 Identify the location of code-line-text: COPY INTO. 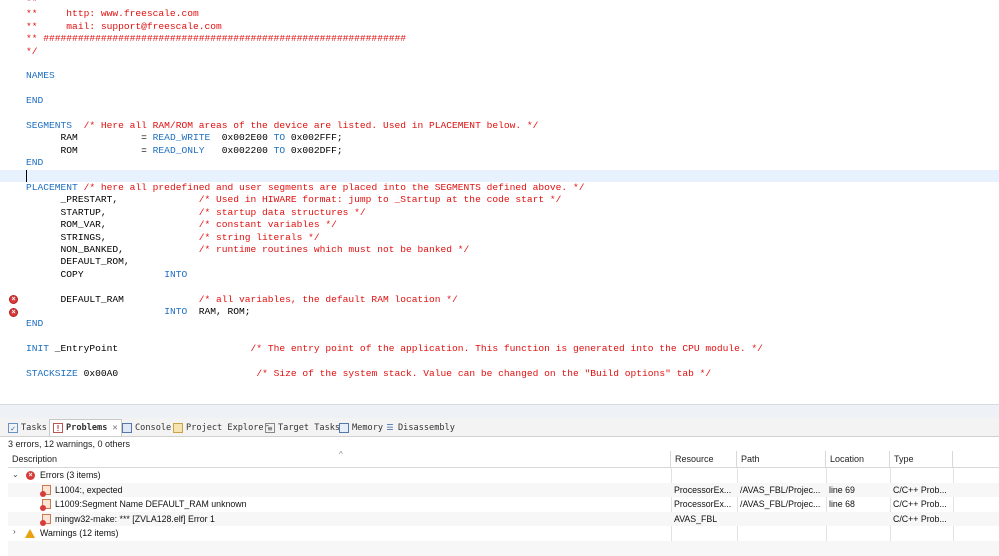
(107, 274).